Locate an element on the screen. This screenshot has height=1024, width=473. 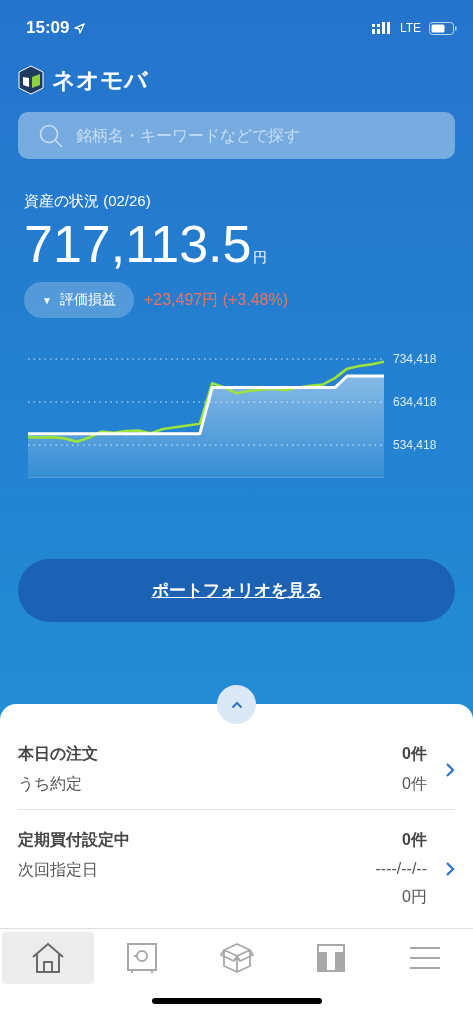
axis-label: 734,418 is located at coordinates (415, 360).